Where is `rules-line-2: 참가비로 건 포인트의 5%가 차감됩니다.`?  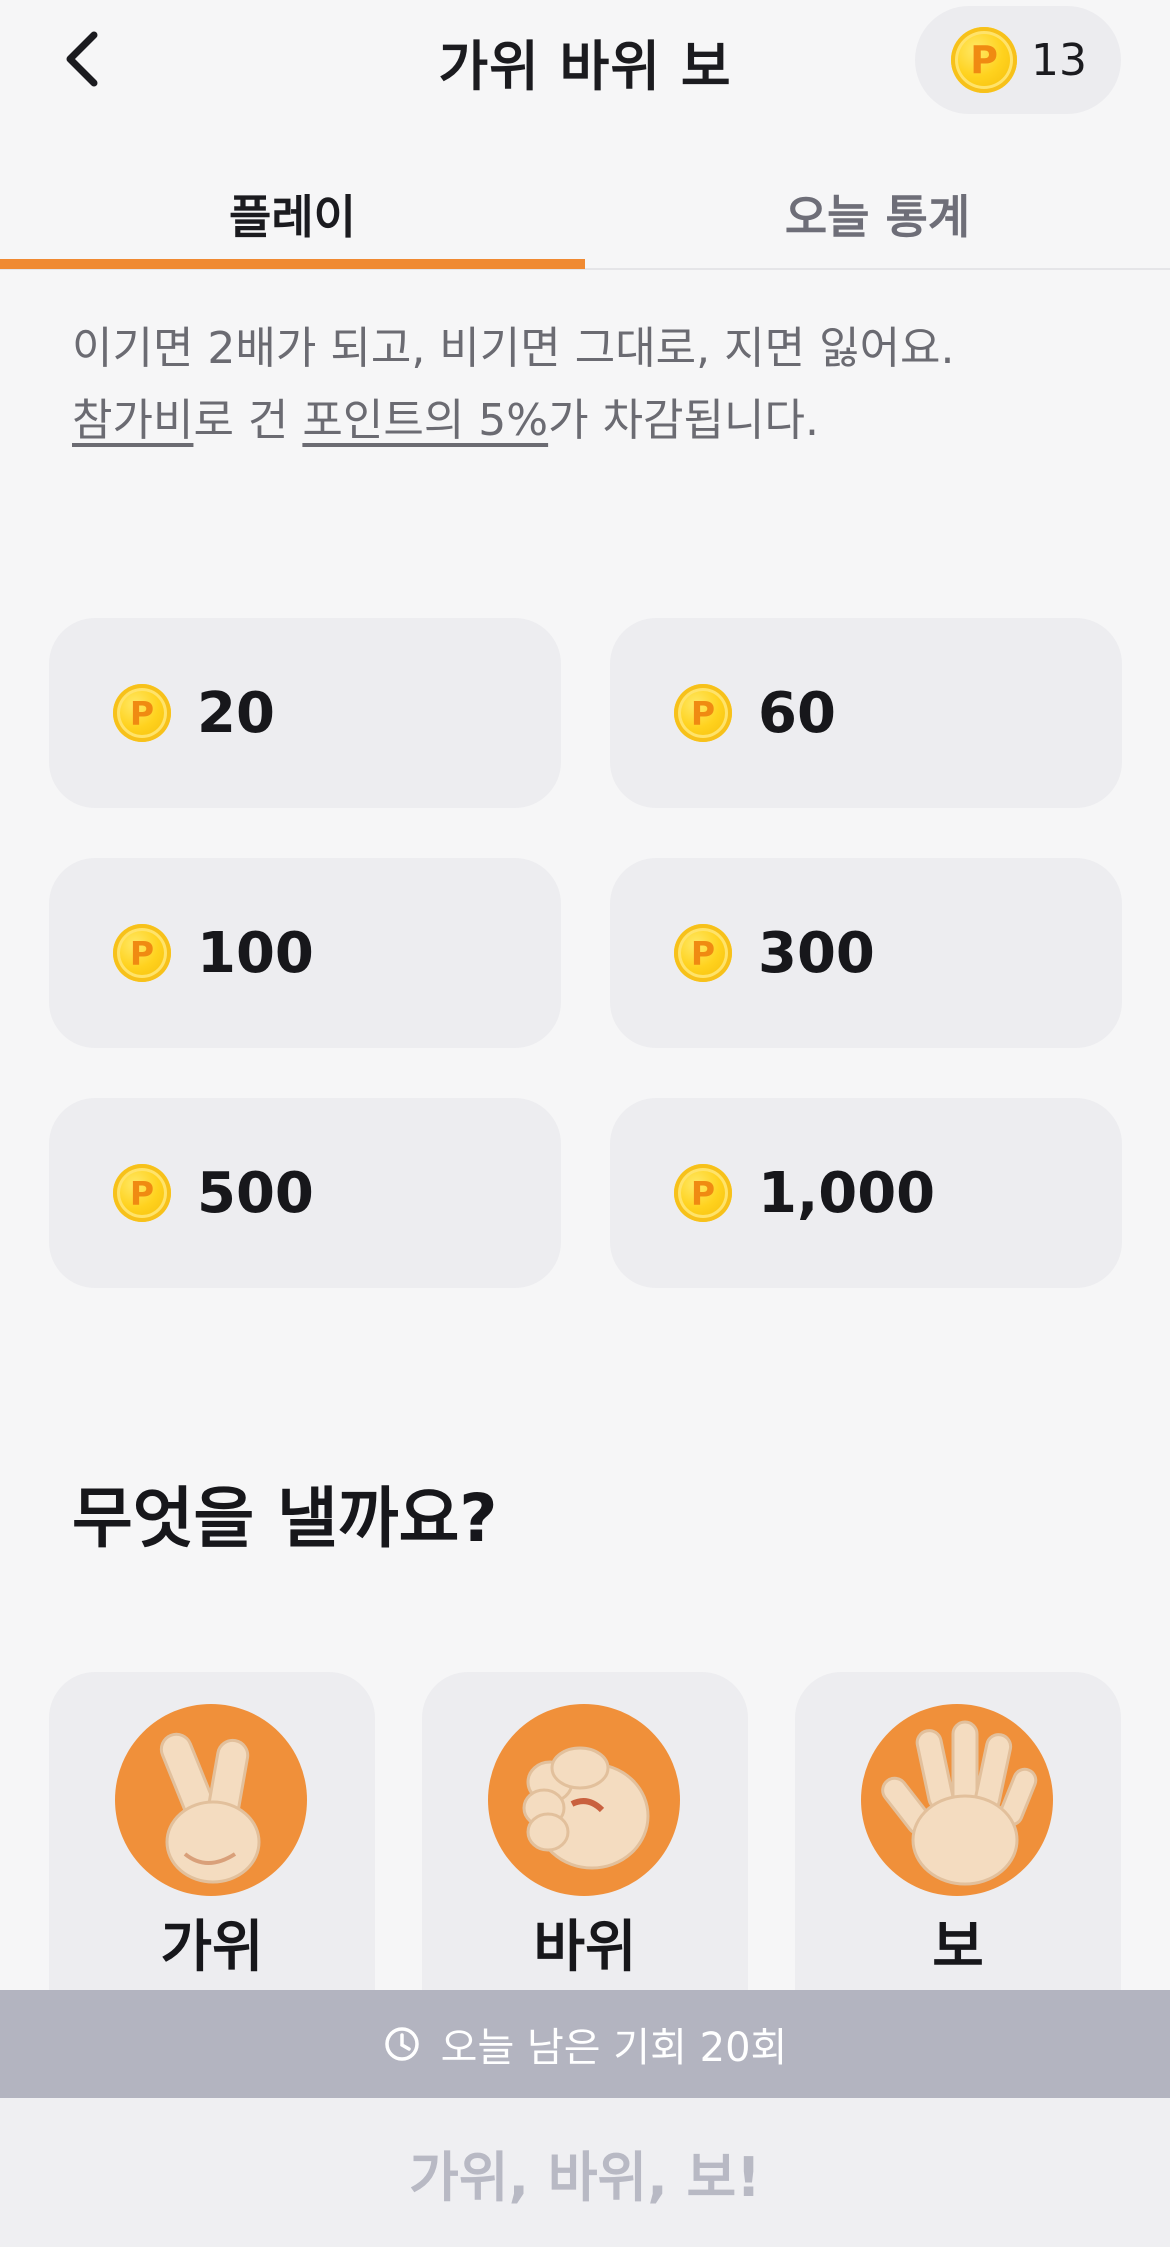 rules-line-2: 참가비로 건 포인트의 5%가 차감됩니다. is located at coordinates (445, 420).